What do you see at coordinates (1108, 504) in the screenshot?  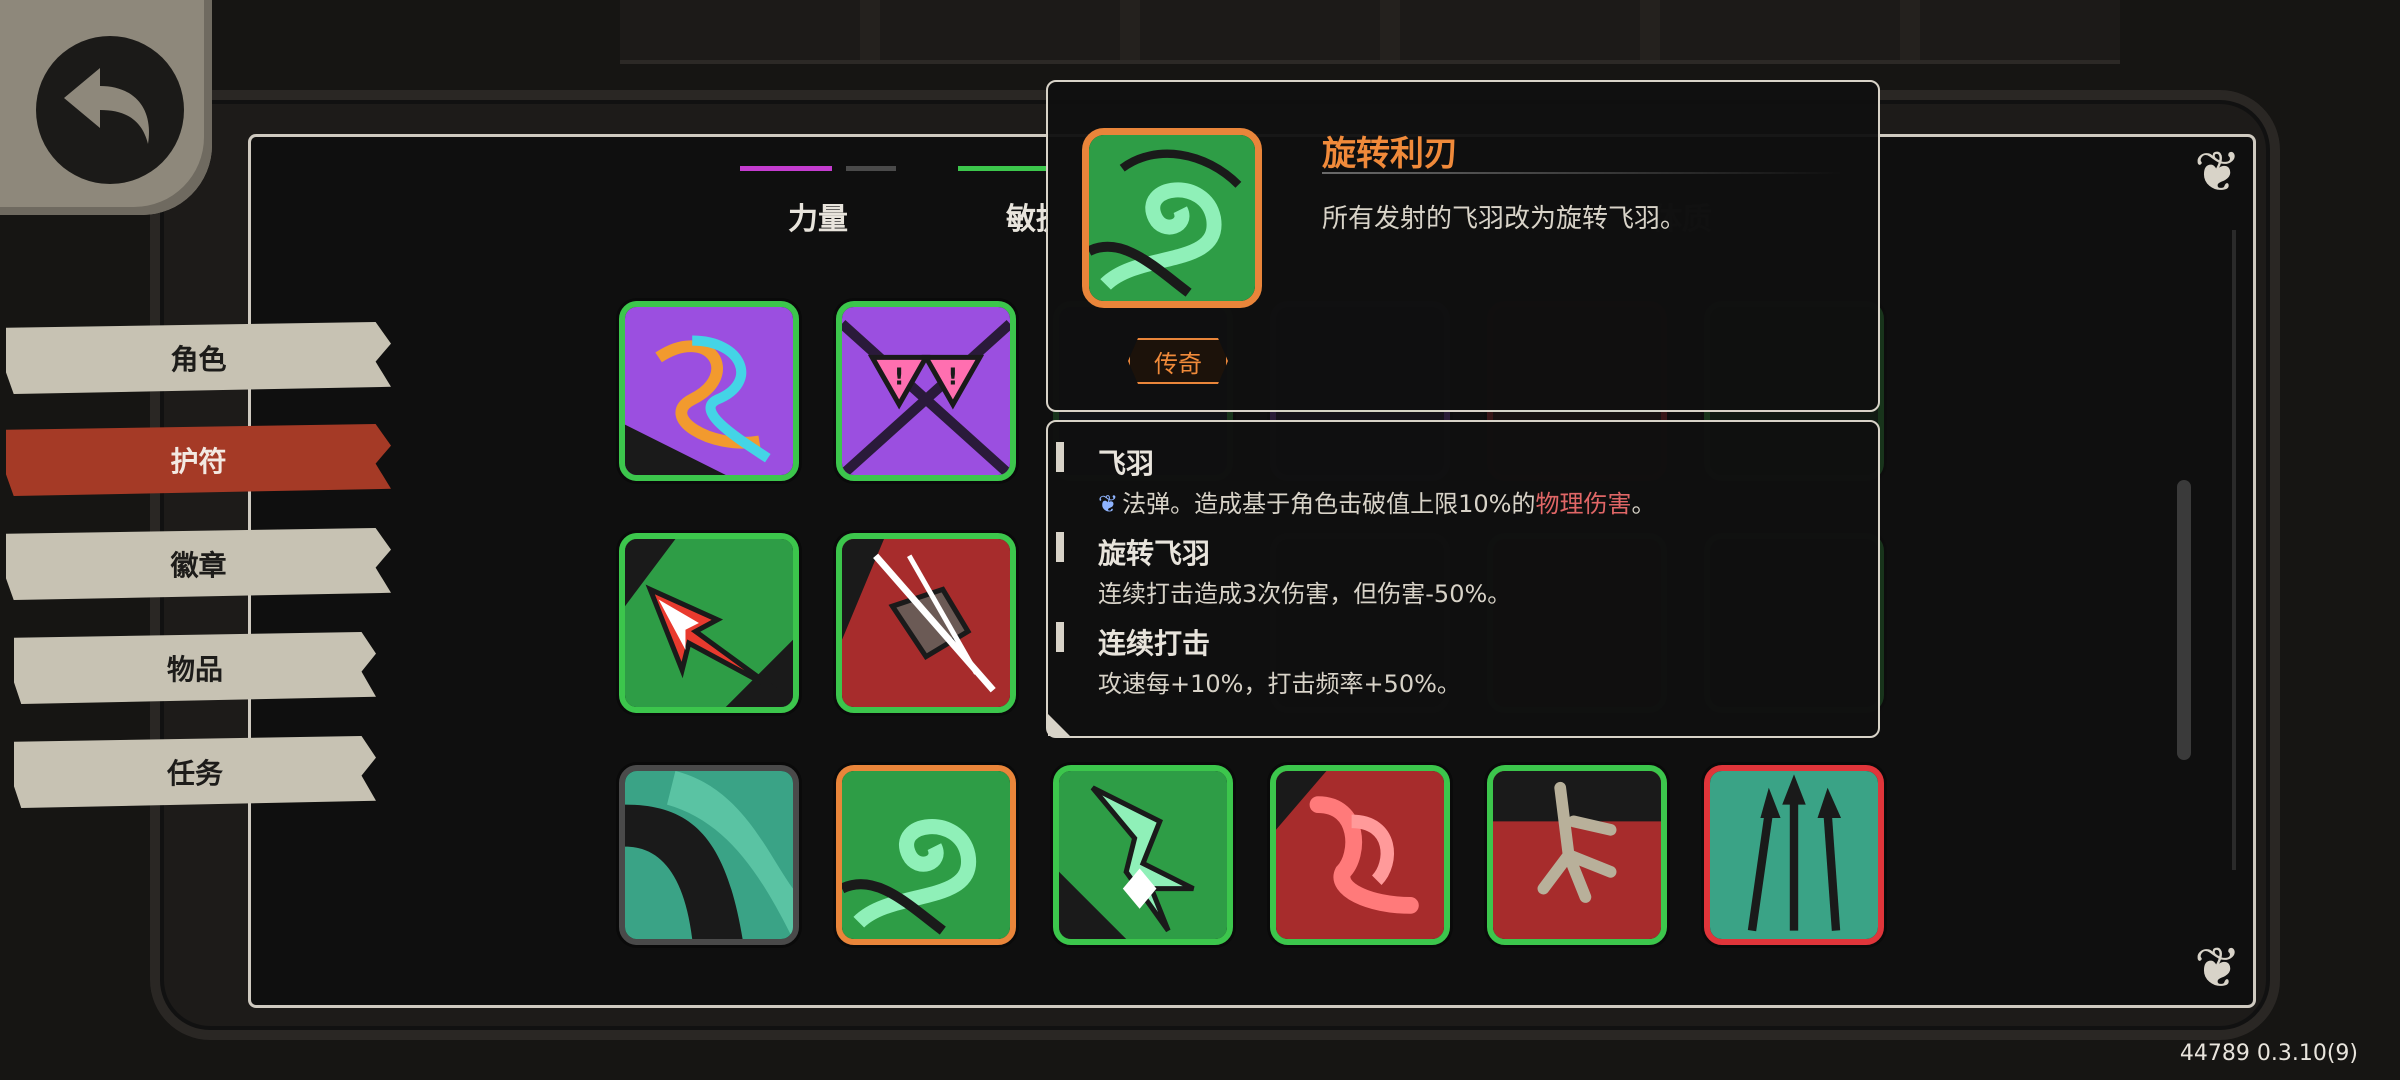 I see `feather-icon: ❦` at bounding box center [1108, 504].